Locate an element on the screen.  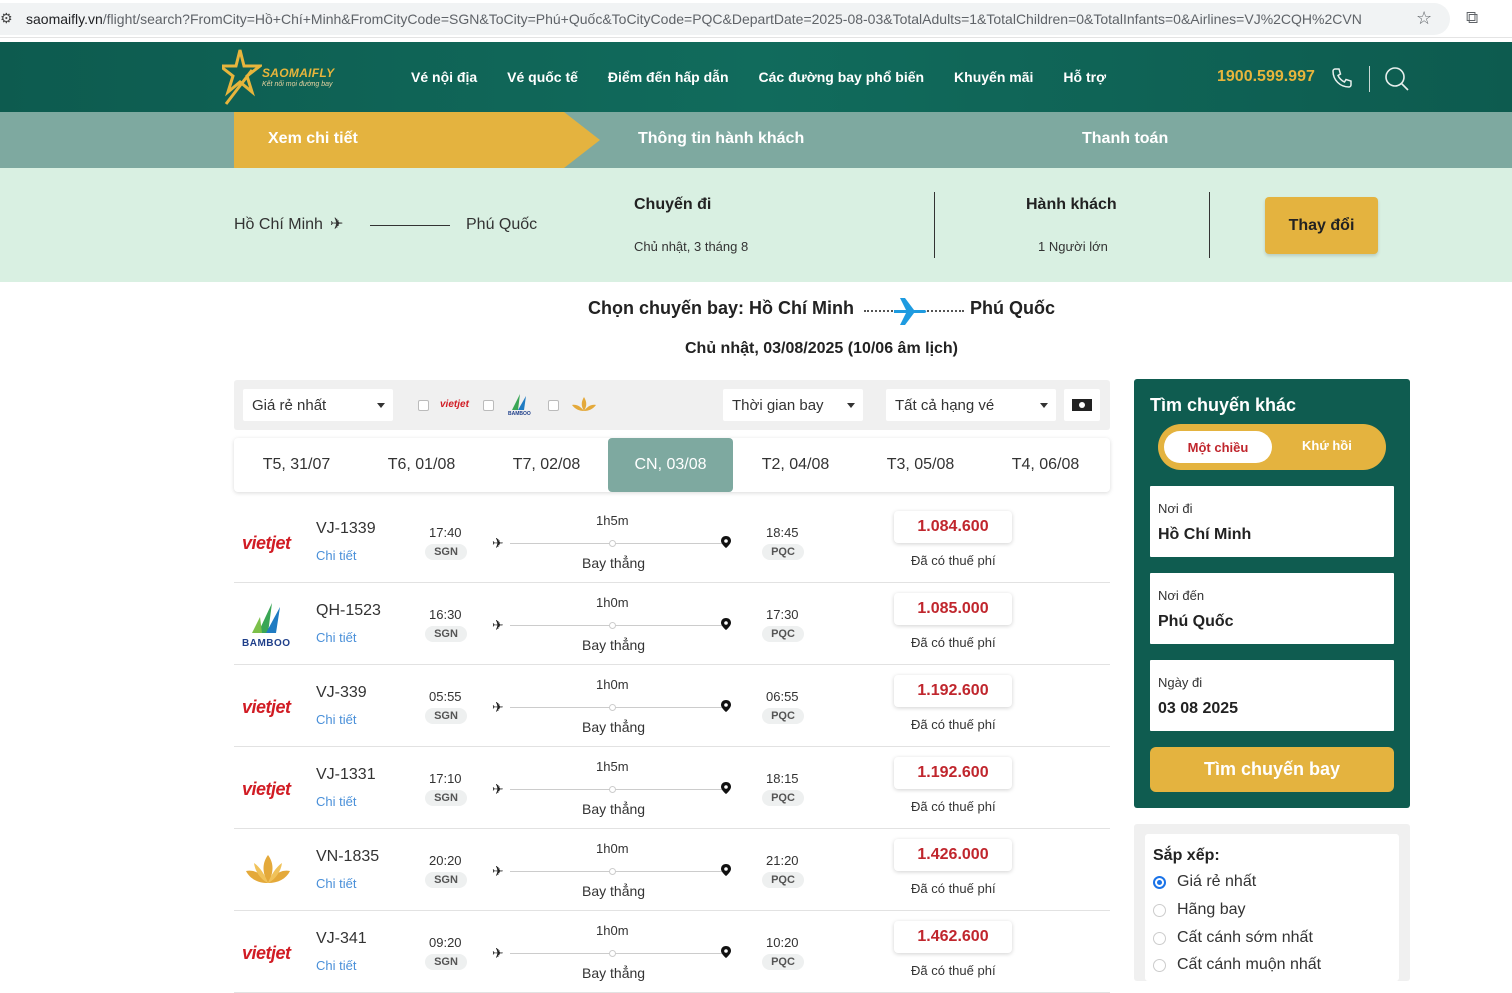
flight-time-select: Thời gian bay is located at coordinates (793, 405).